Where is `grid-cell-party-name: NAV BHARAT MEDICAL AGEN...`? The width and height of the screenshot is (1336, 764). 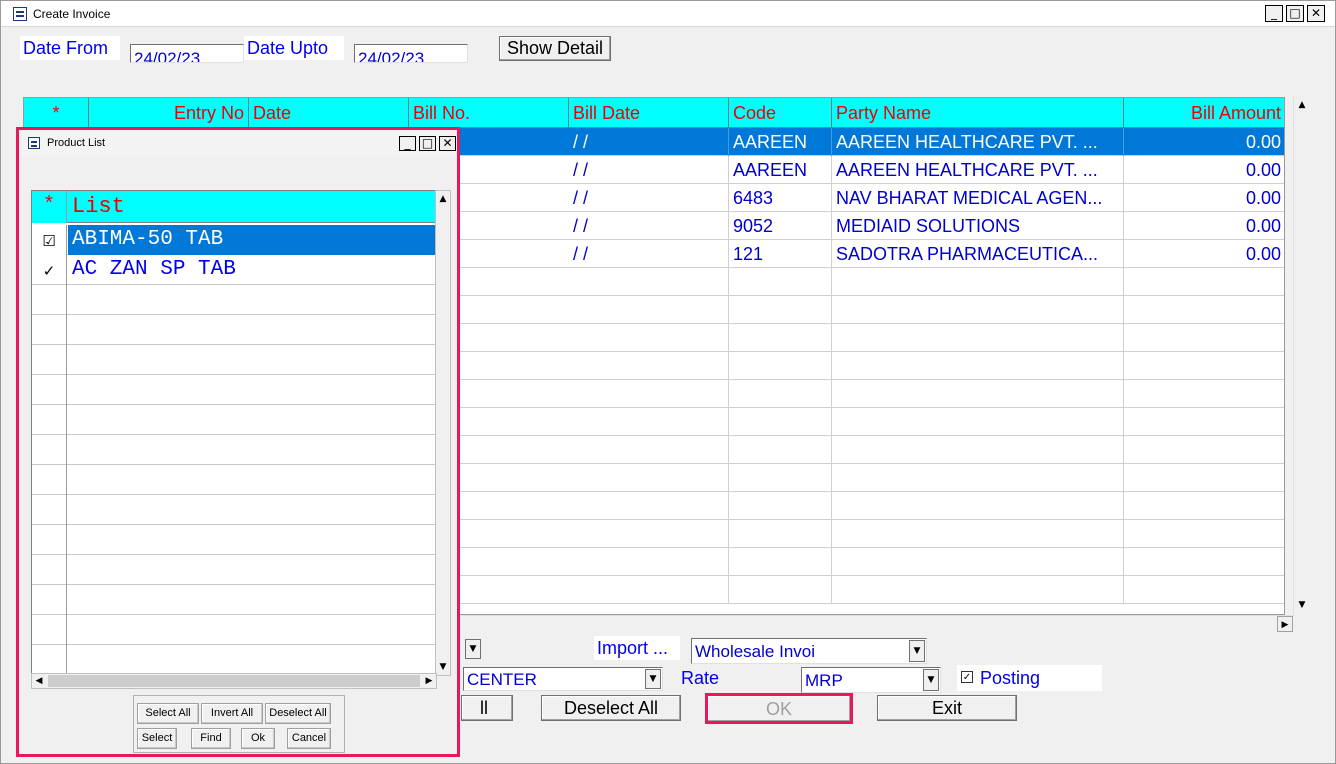
grid-cell-party-name: NAV BHARAT MEDICAL AGEN... is located at coordinates (978, 198).